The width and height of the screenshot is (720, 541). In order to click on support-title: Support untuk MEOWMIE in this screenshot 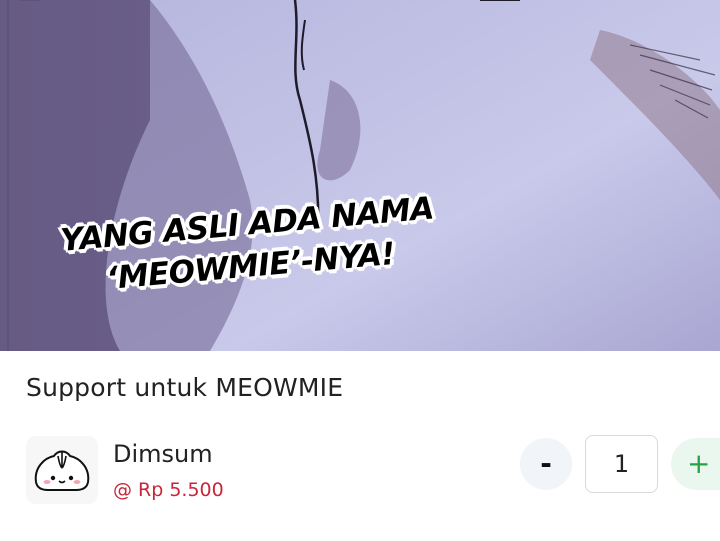, I will do `click(185, 387)`.